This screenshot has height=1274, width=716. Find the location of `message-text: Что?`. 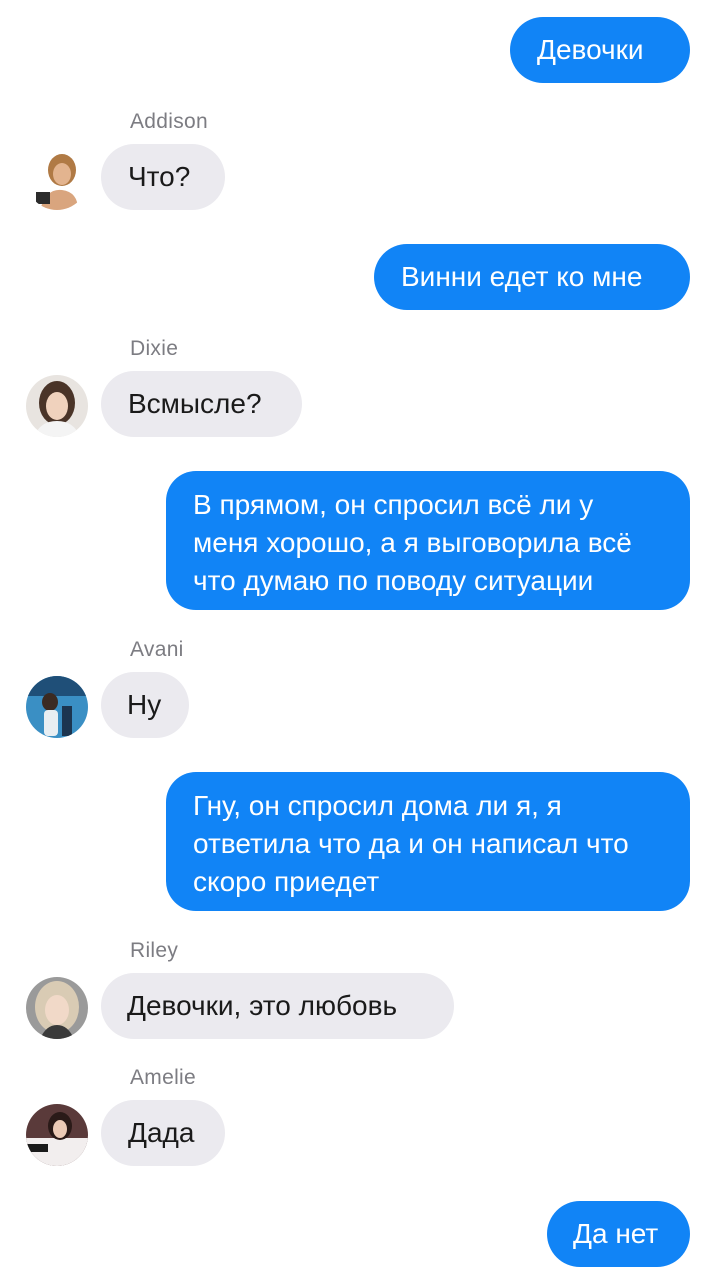

message-text: Что? is located at coordinates (159, 176).